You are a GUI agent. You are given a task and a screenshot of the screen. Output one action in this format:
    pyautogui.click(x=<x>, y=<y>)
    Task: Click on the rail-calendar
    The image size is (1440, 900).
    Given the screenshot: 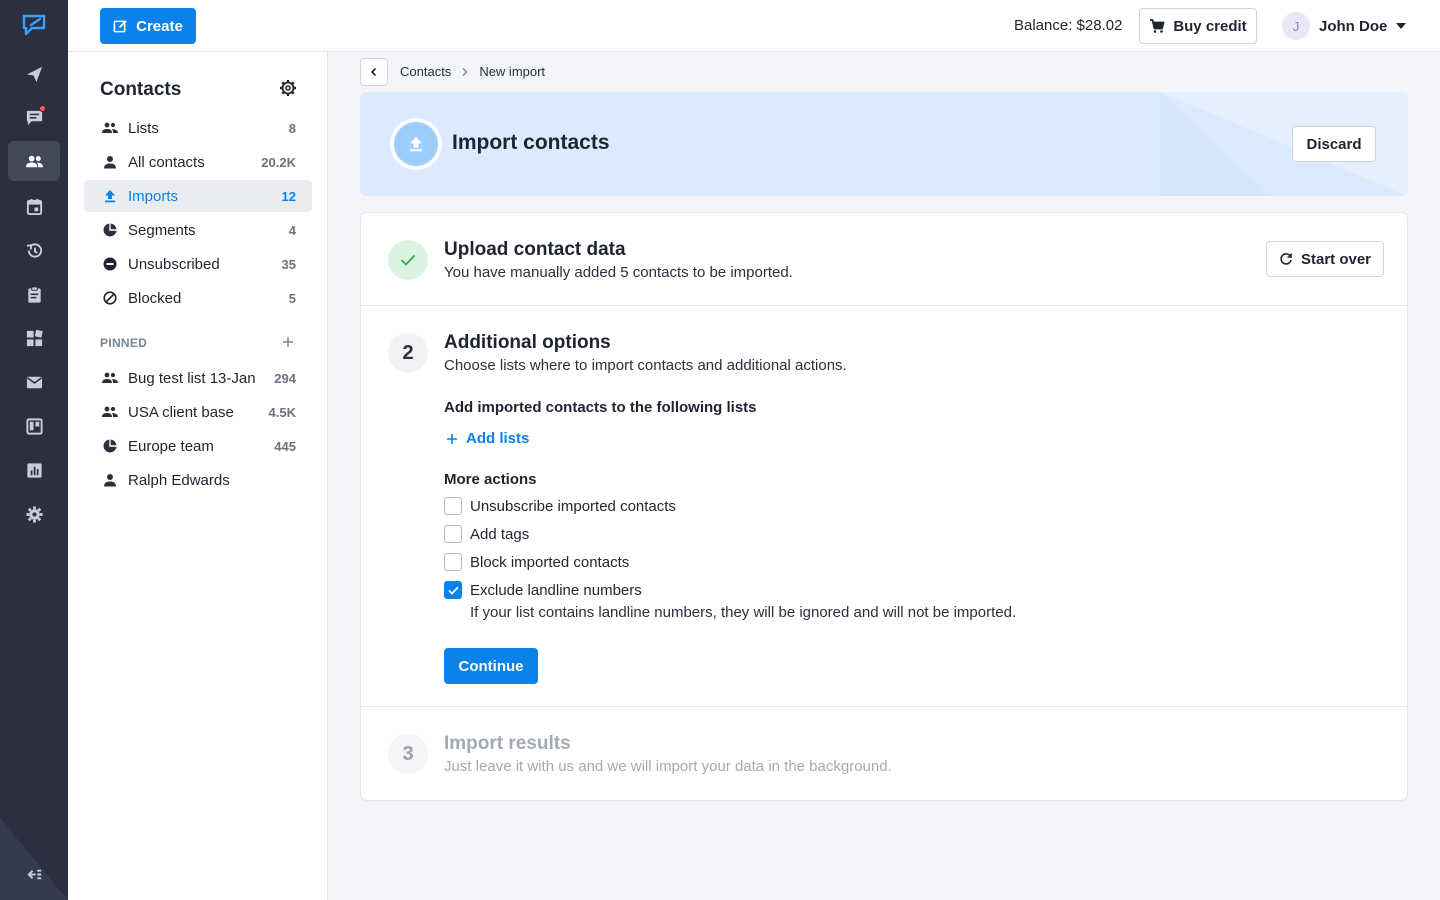 What is the action you would take?
    pyautogui.click(x=34, y=206)
    